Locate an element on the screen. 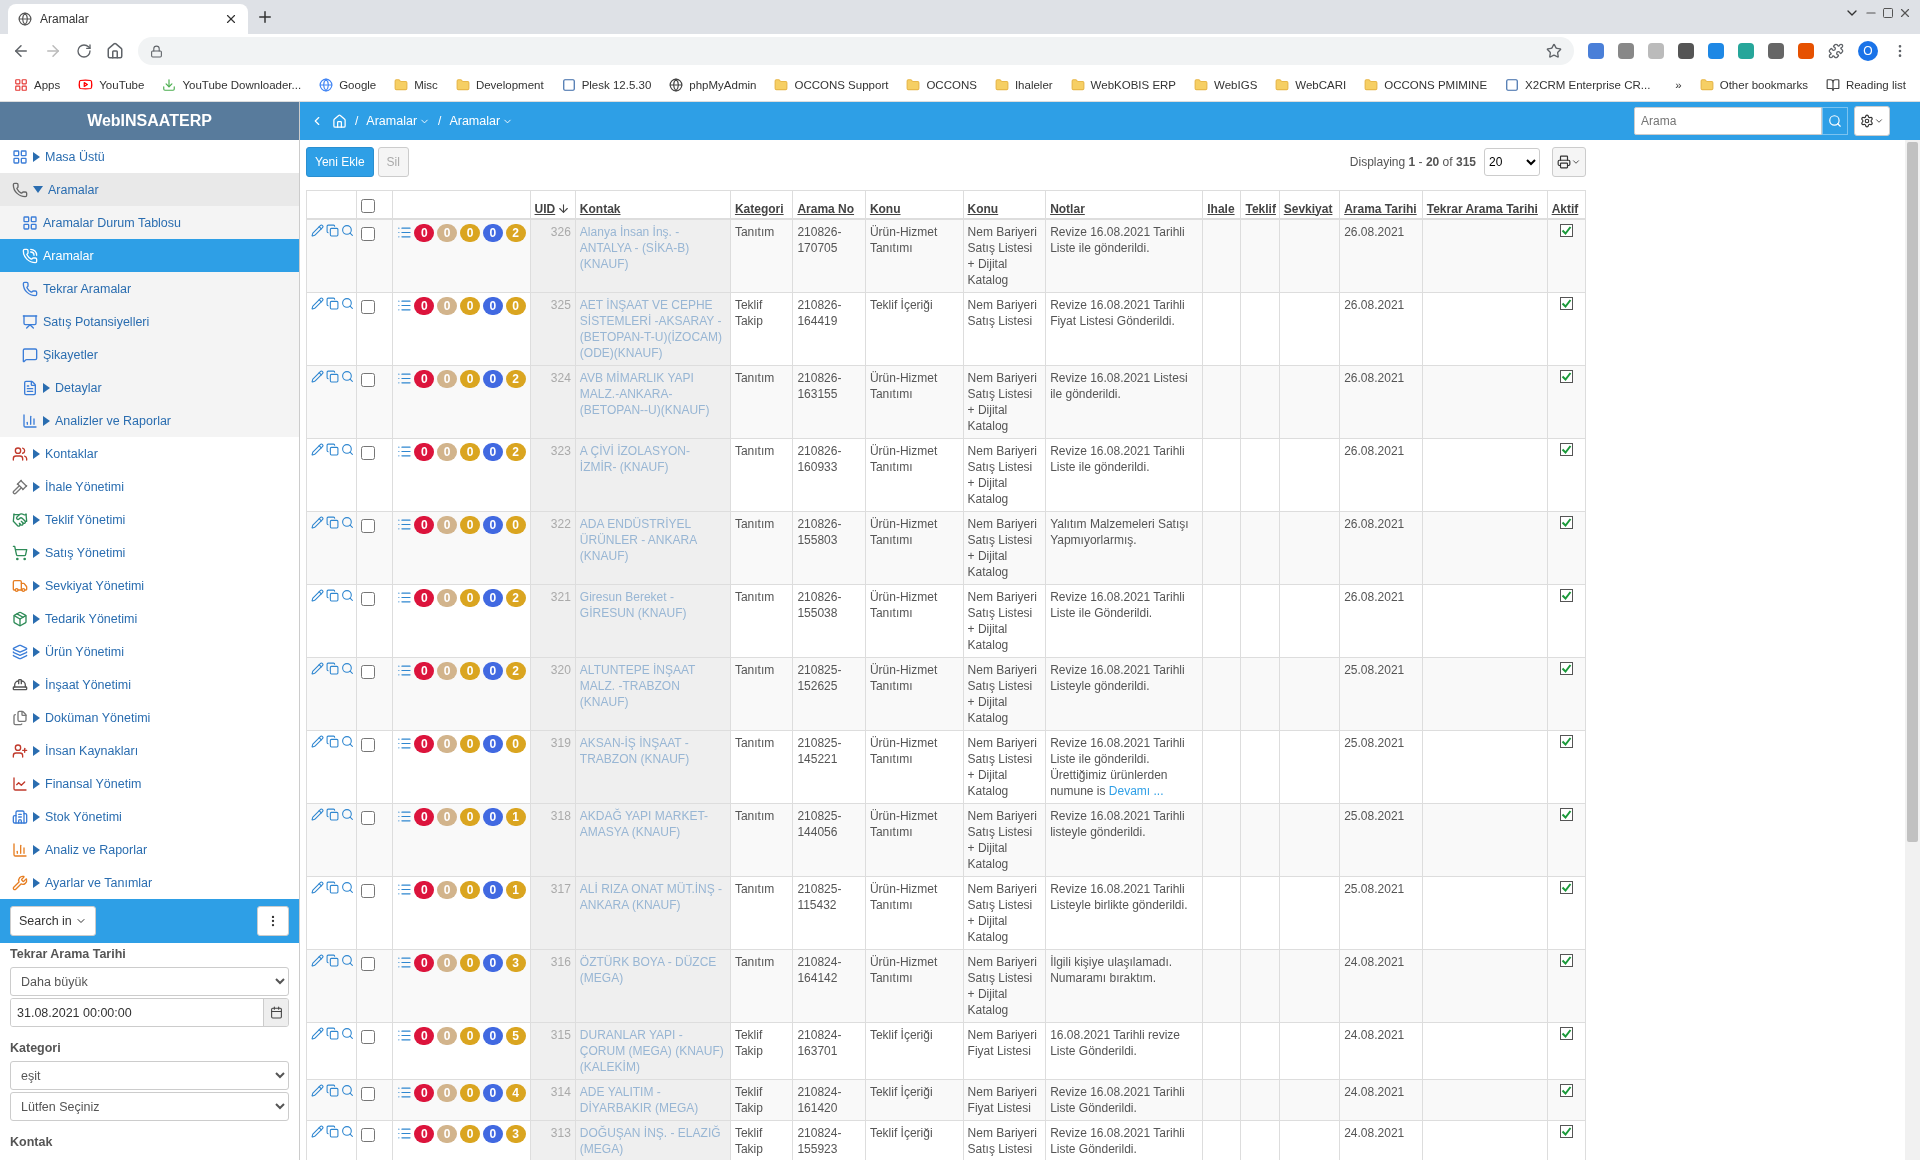 Image resolution: width=1920 pixels, height=1160 pixels. sidebar-item: Satış Potansiyelleri is located at coordinates (149, 321).